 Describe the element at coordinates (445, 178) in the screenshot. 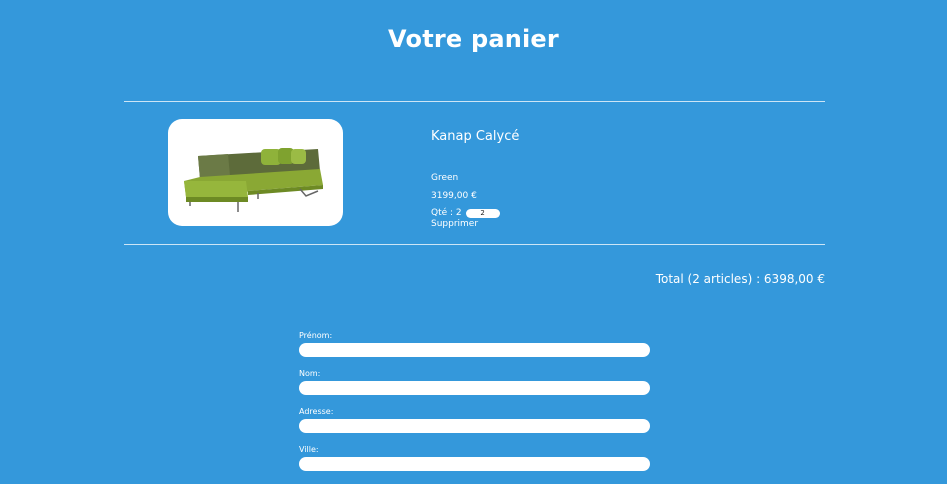

I see `product-color: Green` at that location.